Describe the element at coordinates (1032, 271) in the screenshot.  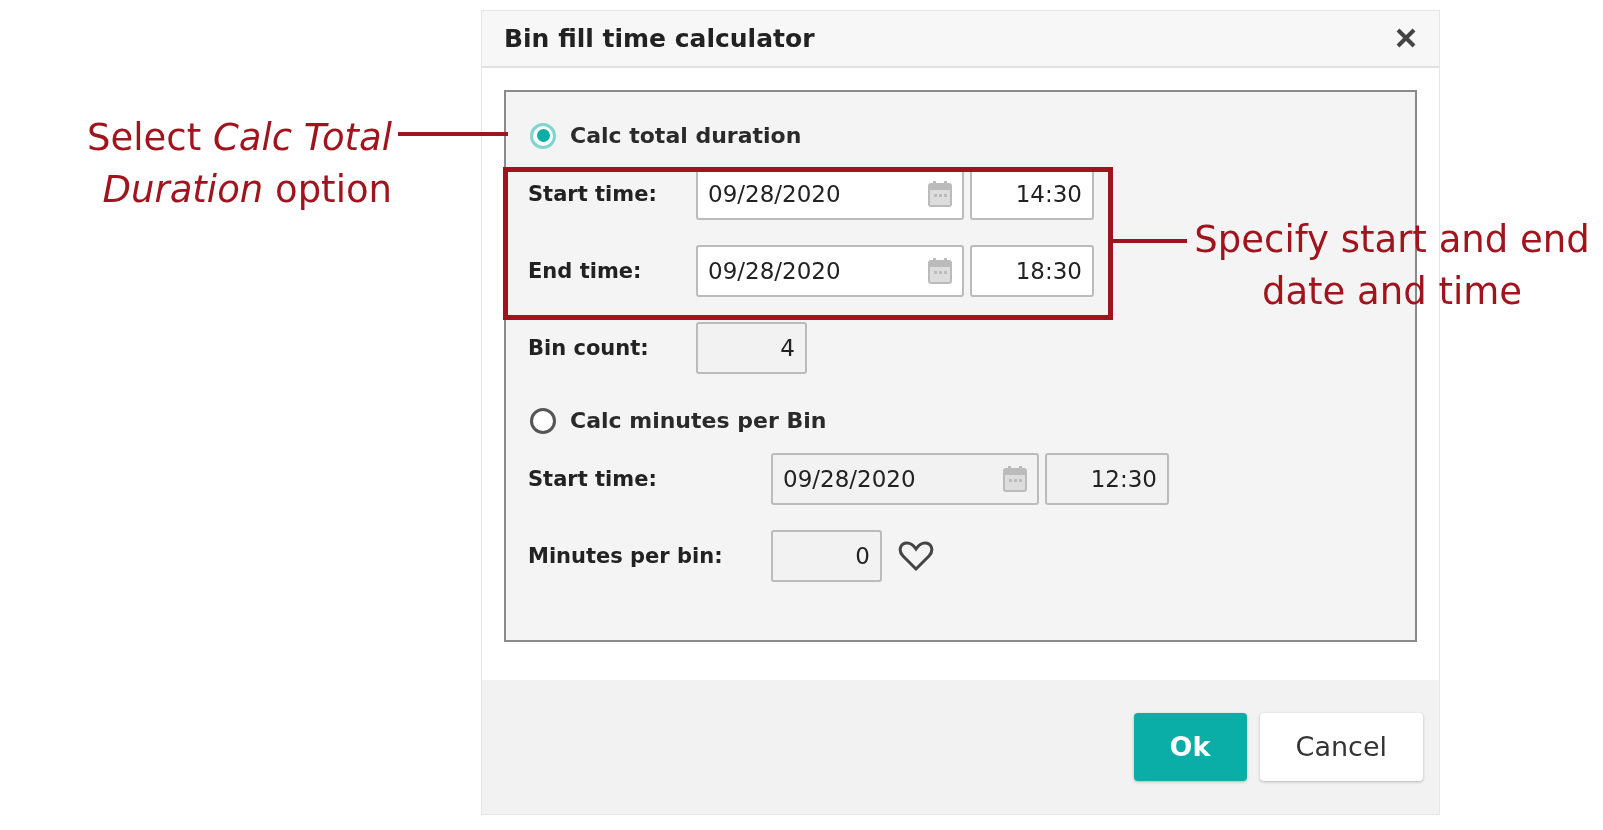
I see `time-field: 18:30` at that location.